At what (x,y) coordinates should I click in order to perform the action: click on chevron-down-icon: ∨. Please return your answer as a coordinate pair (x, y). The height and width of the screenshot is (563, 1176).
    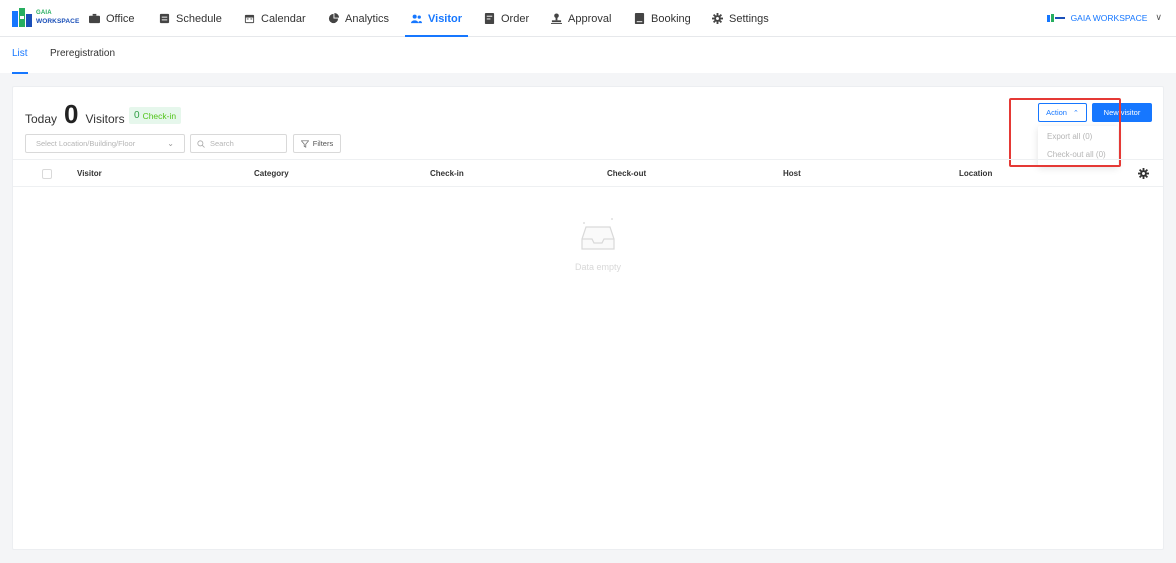
    Looking at the image, I should click on (1158, 17).